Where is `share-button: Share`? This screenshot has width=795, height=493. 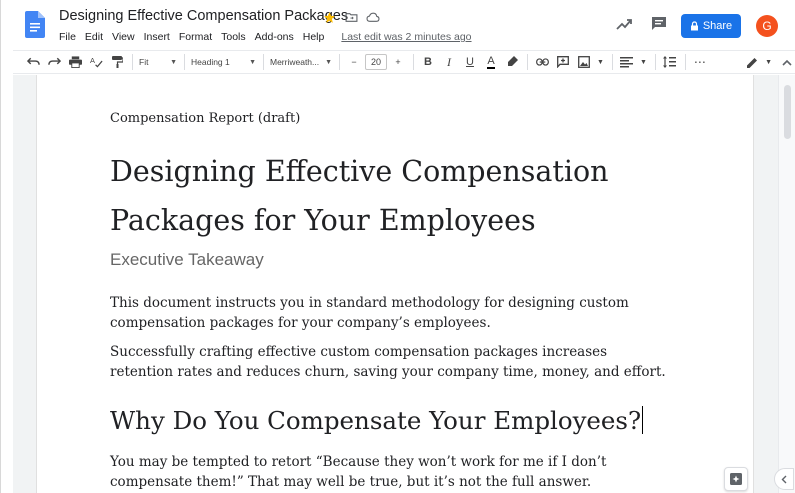 share-button: Share is located at coordinates (711, 26).